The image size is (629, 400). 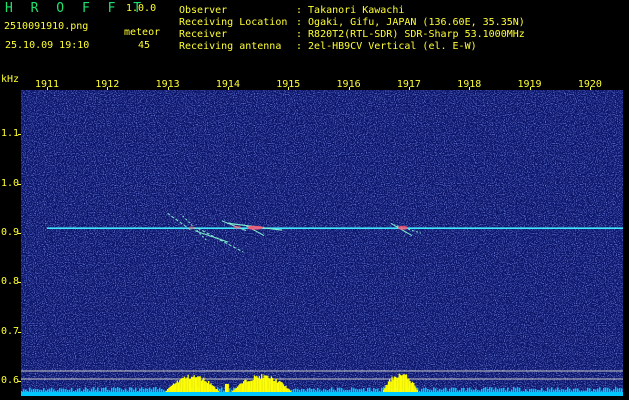 I want to click on observer-label: Observer, so click(x=203, y=10).